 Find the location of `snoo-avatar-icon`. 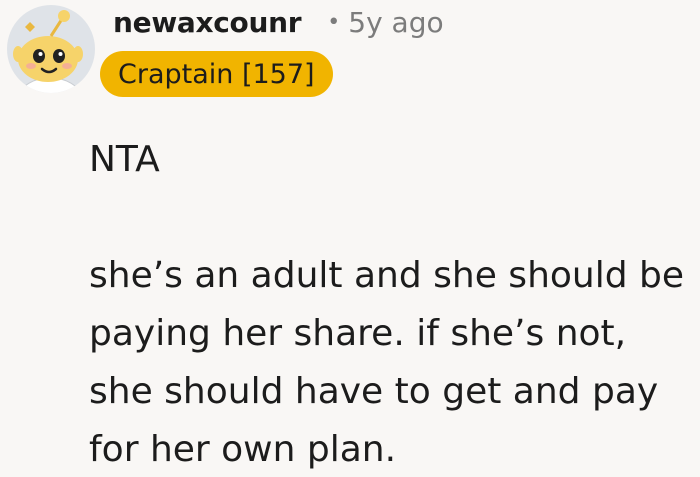

snoo-avatar-icon is located at coordinates (51, 49).